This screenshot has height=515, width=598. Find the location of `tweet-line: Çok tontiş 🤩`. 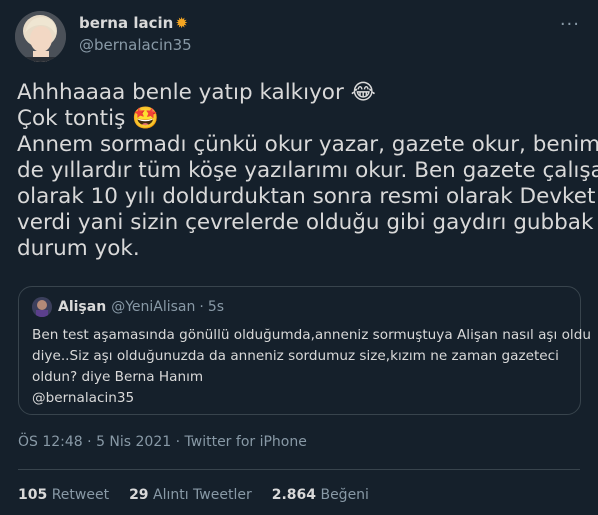

tweet-line: Çok tontiş 🤩 is located at coordinates (88, 118).